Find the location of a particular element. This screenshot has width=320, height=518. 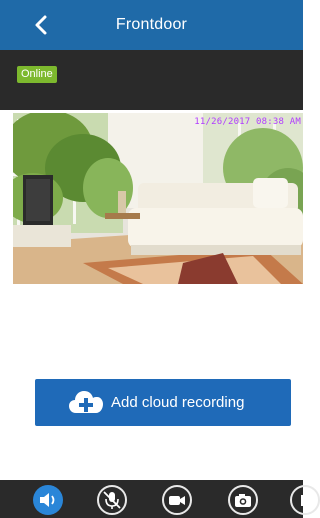

video-record-icon is located at coordinates (177, 500).